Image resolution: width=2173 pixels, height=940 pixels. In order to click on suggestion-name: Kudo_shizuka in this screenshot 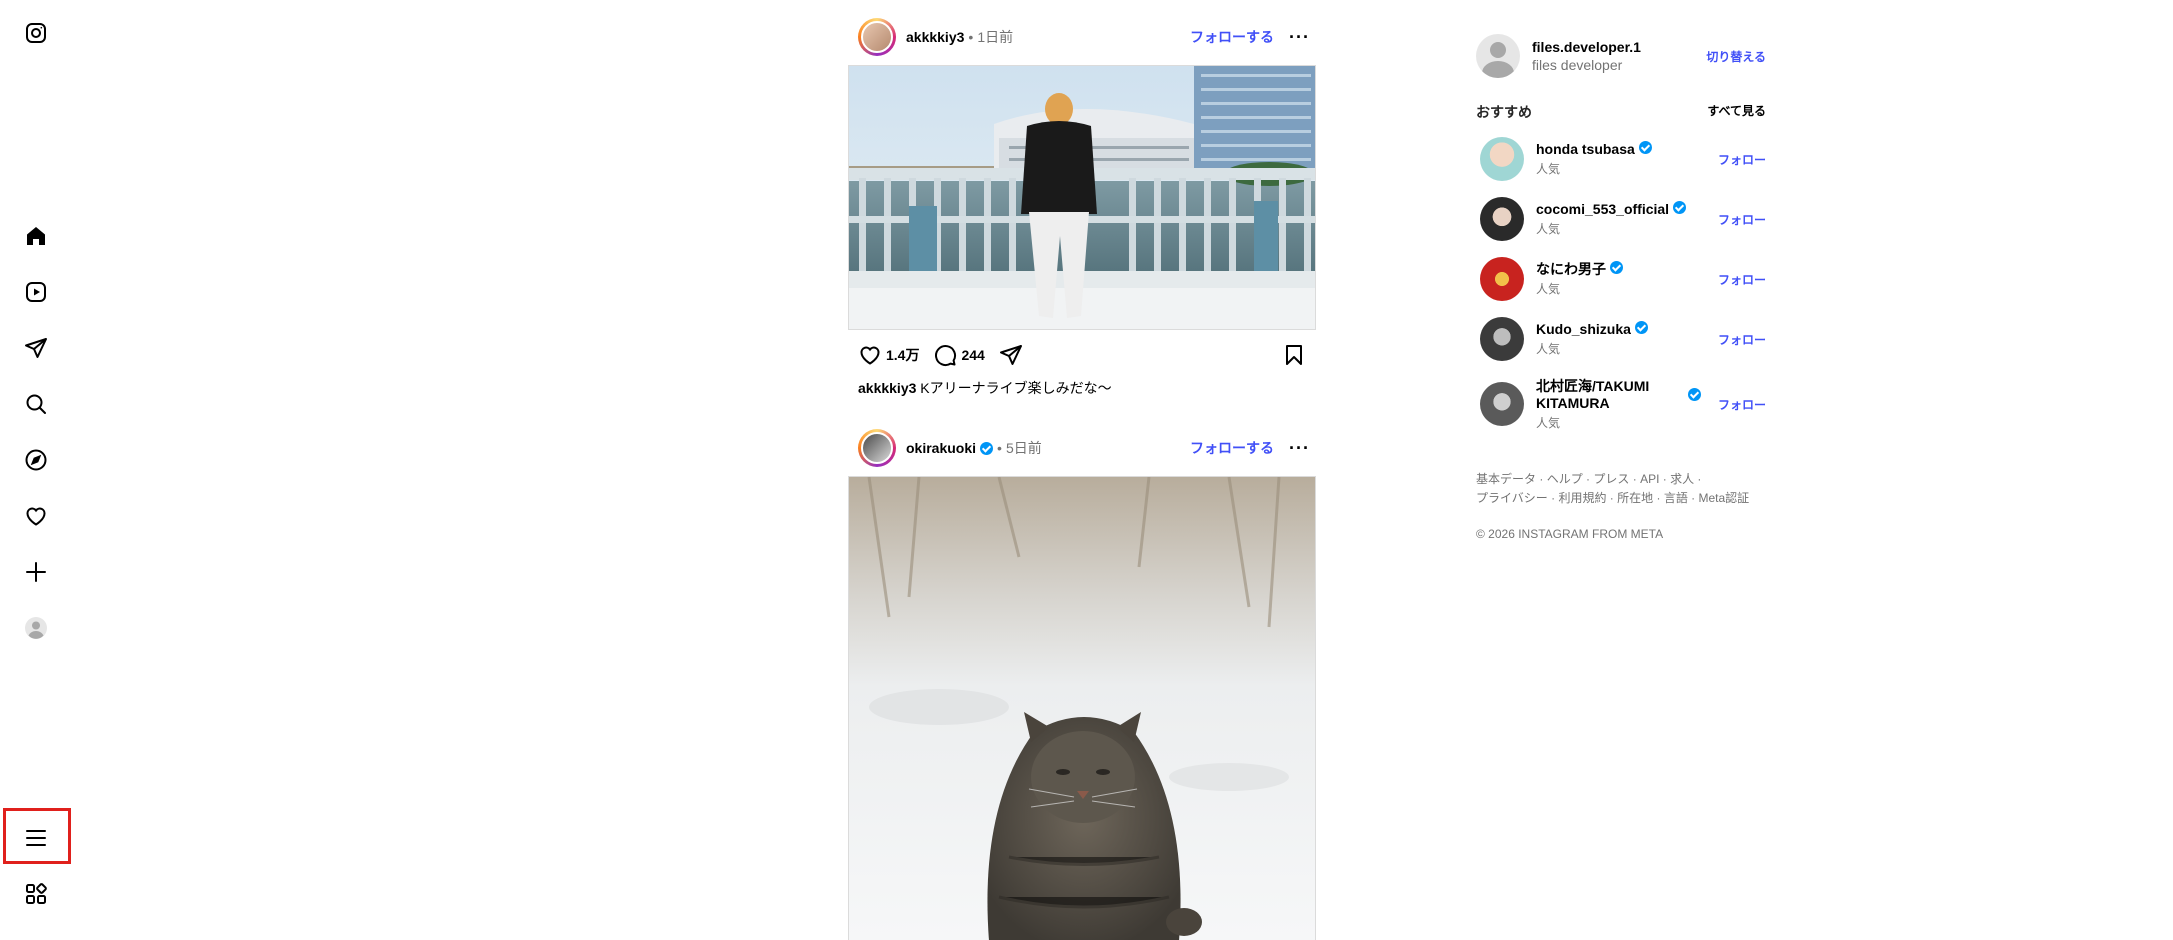, I will do `click(1583, 329)`.